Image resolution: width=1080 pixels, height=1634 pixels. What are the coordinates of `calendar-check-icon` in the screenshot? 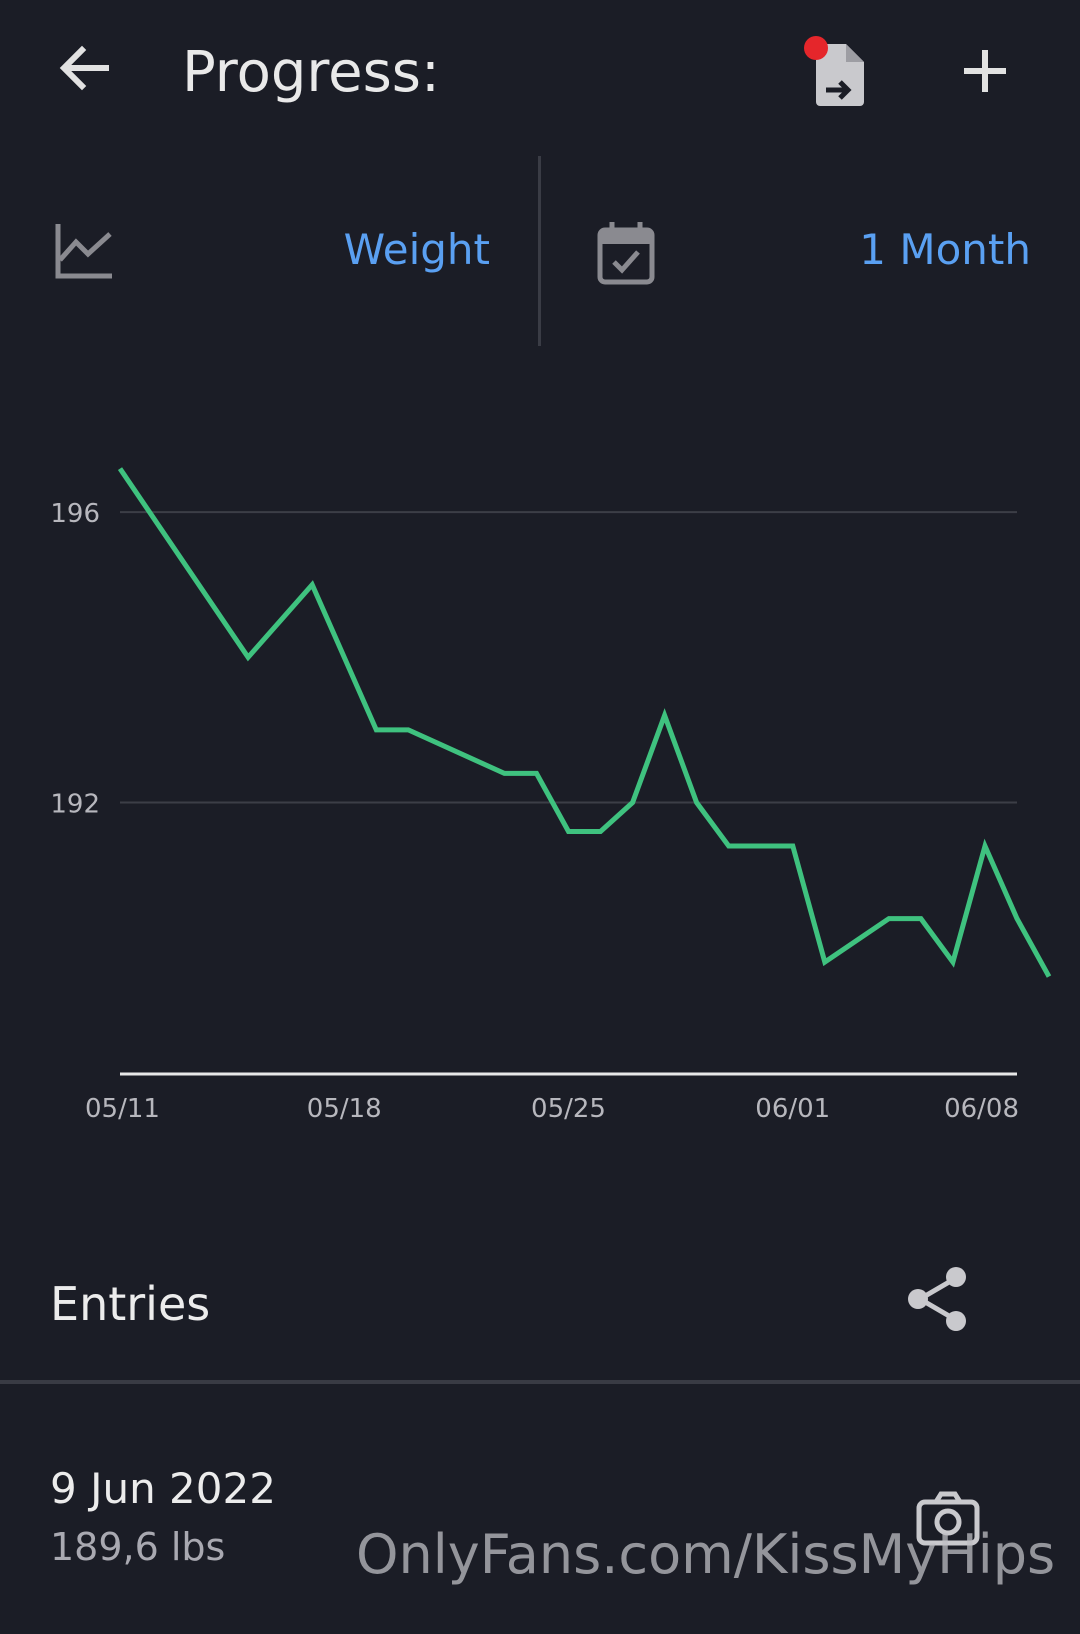 It's located at (626, 253).